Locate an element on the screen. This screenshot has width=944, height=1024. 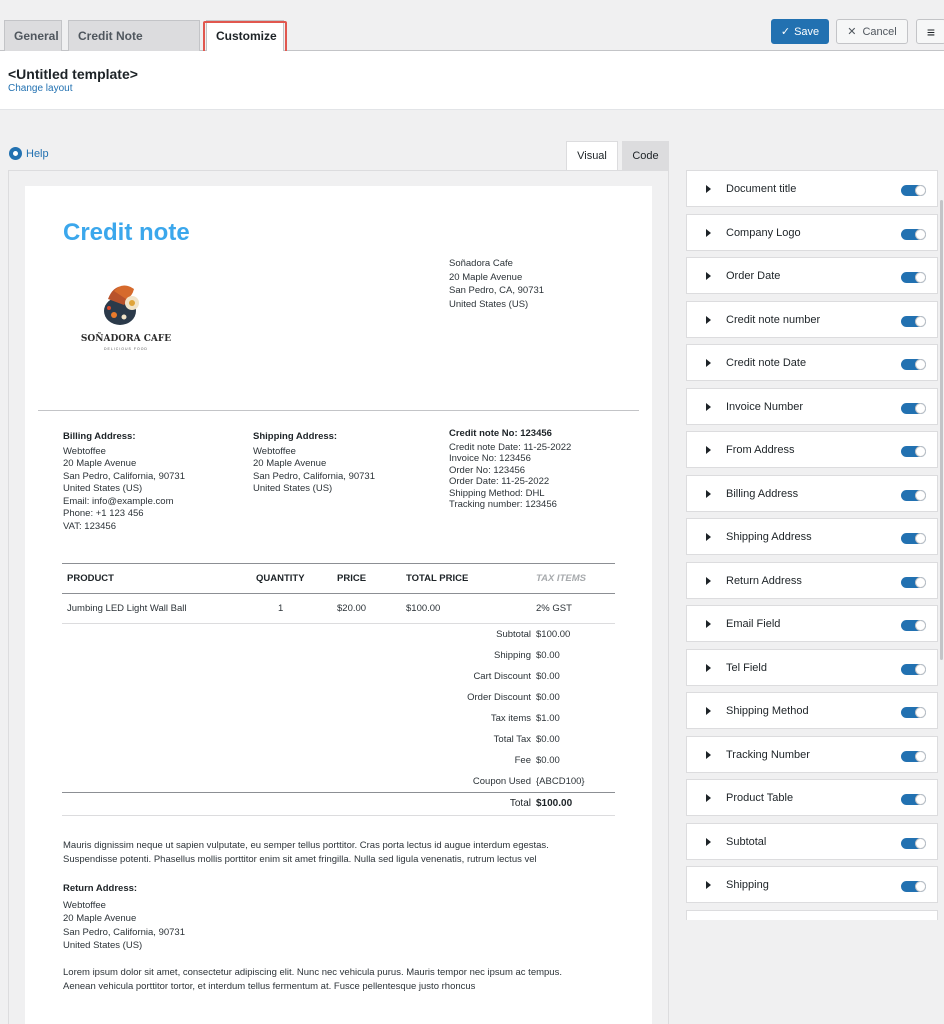
header-quantity: QUANTITY is located at coordinates (280, 578).